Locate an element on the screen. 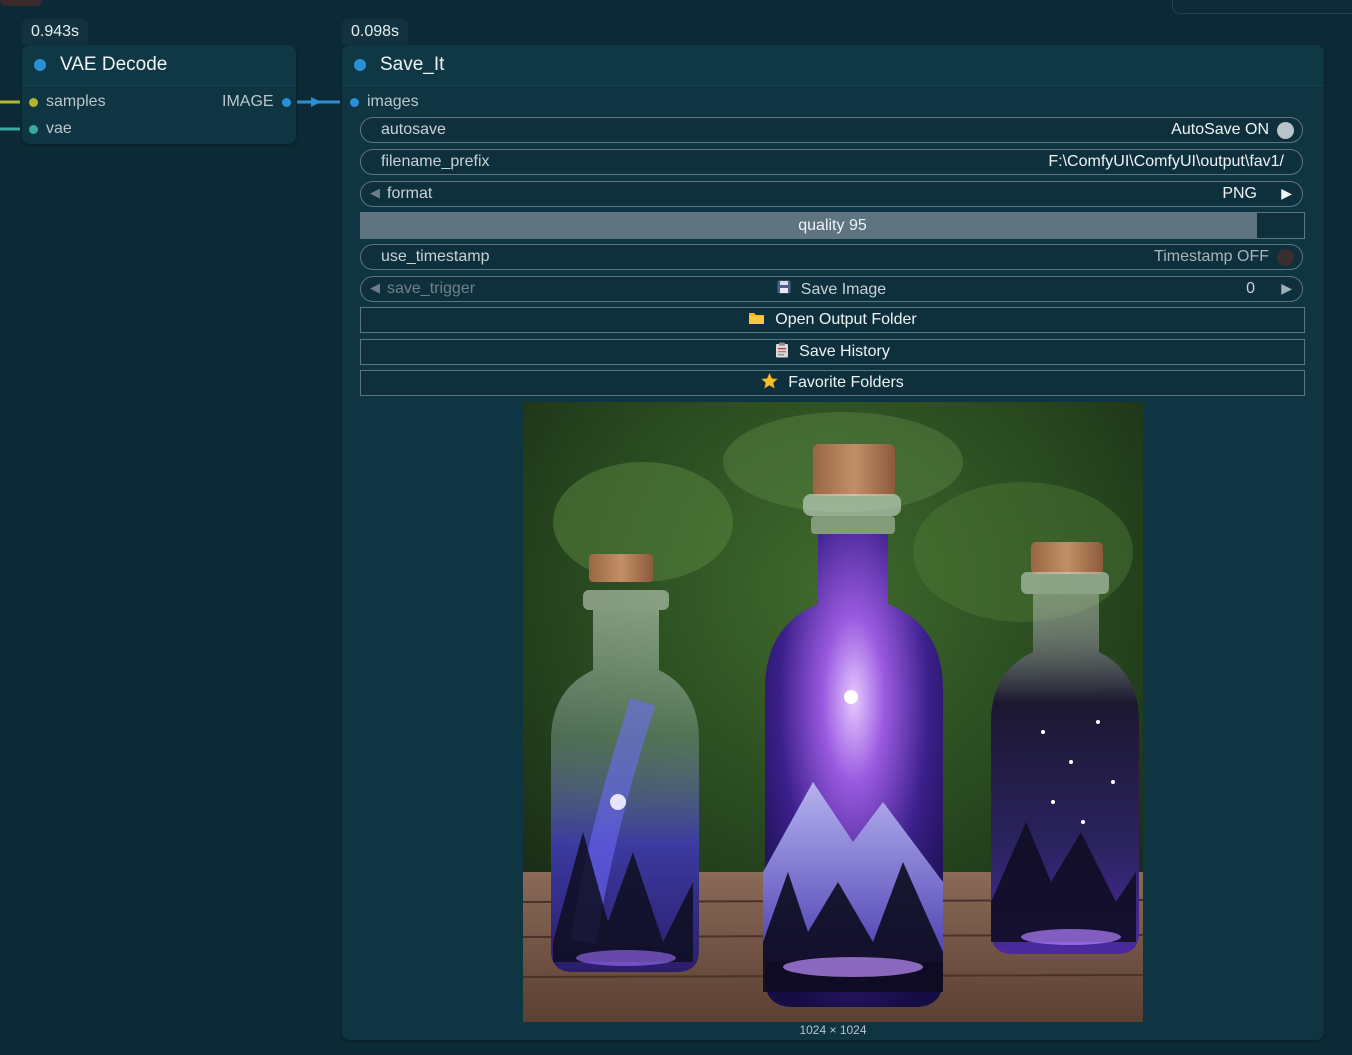  widget-label: format is located at coordinates (410, 193).